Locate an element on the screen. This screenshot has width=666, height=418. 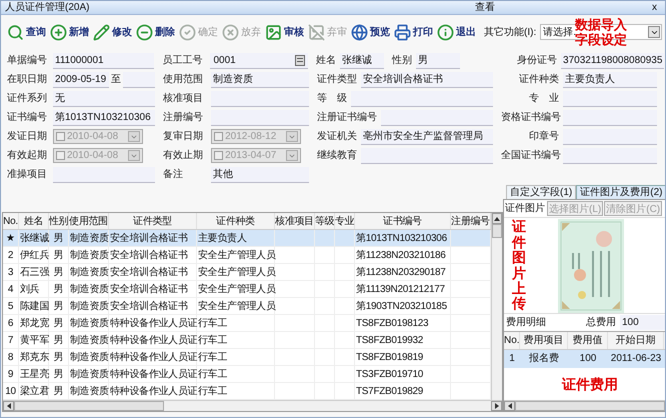
table-row: 1 报名费 100 2011-06-23 is located at coordinates (584, 359).